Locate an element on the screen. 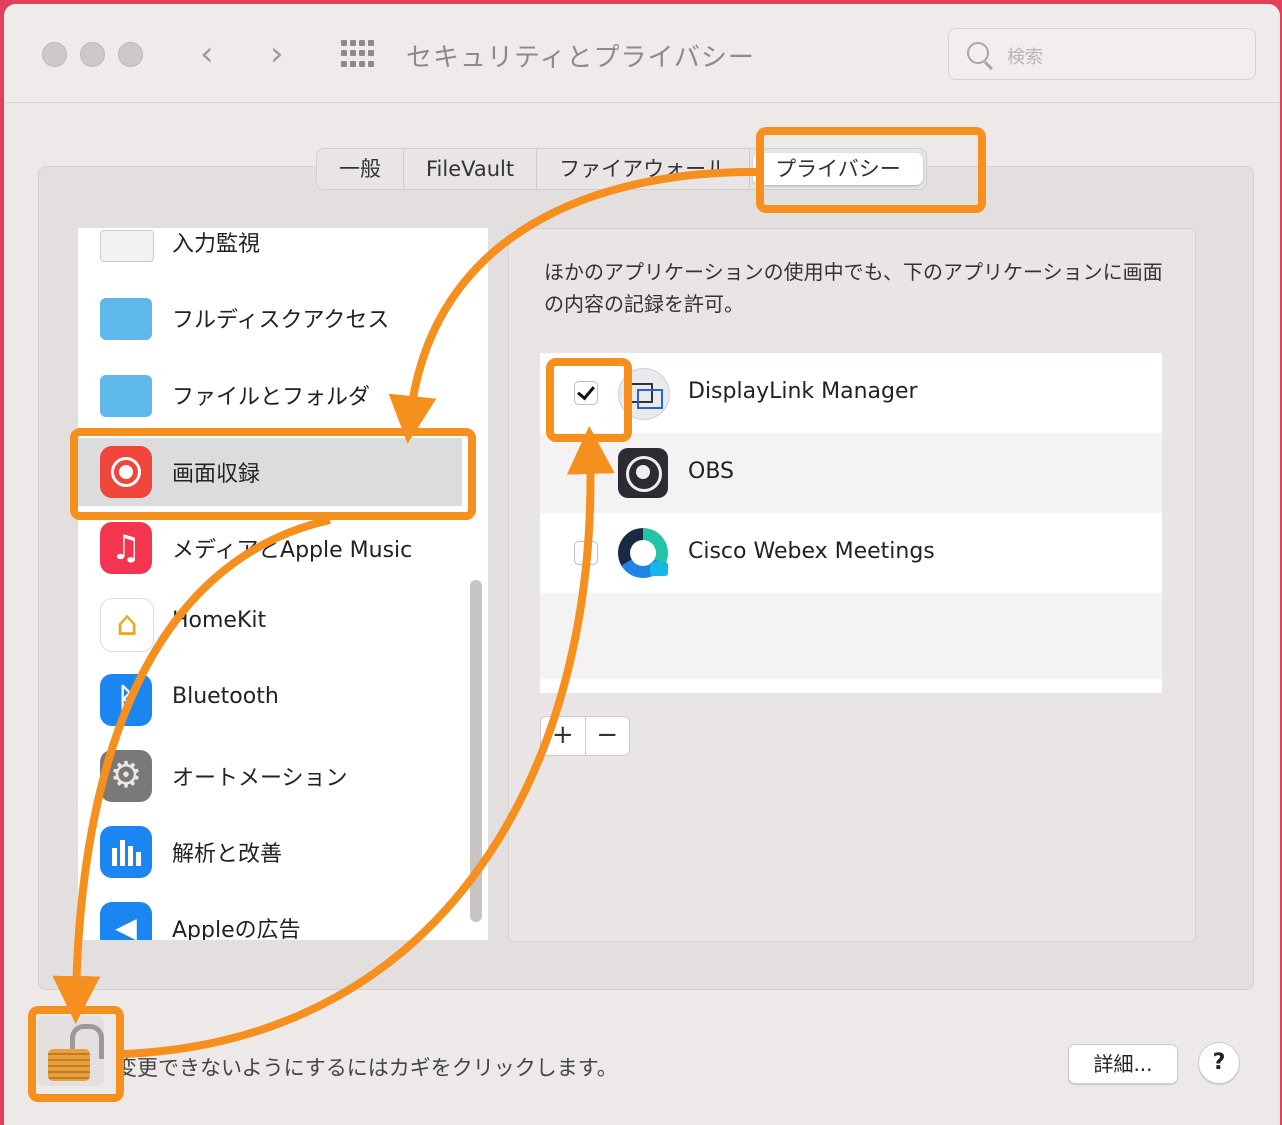  gear-icon: ⚙ is located at coordinates (126, 776).